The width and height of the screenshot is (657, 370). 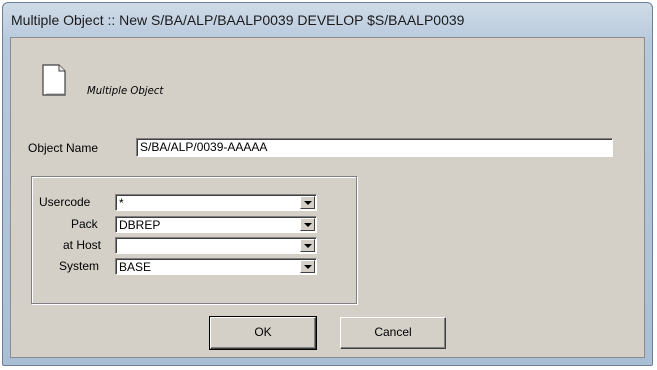 What do you see at coordinates (82, 245) in the screenshot?
I see `host-label: at Host` at bounding box center [82, 245].